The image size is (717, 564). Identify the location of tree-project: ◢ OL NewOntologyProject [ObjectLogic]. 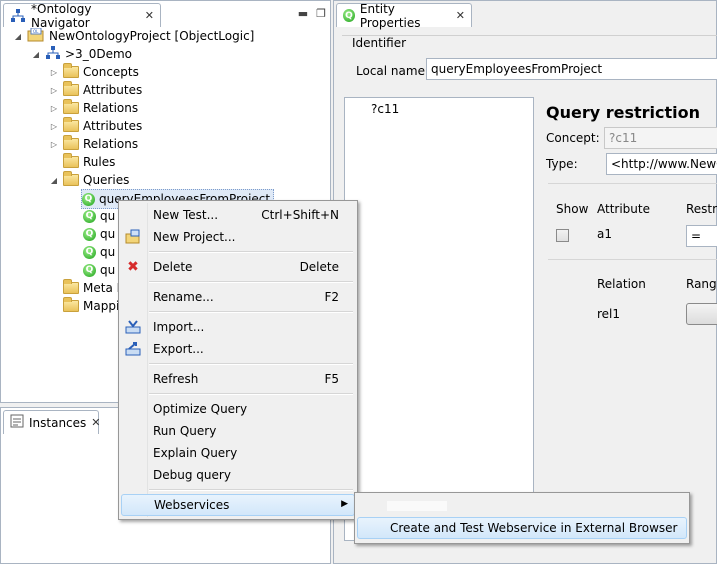
(133, 36).